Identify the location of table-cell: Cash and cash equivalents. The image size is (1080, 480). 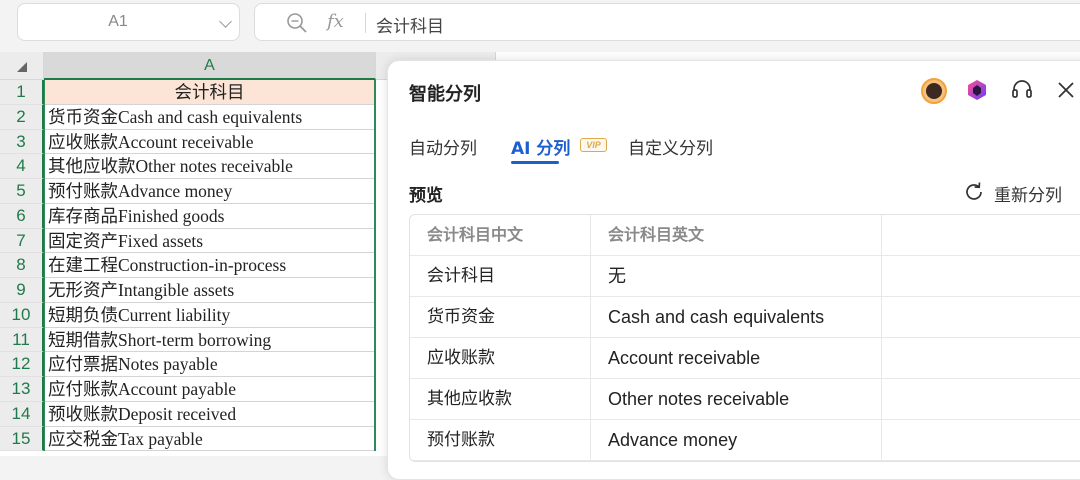
(736, 317).